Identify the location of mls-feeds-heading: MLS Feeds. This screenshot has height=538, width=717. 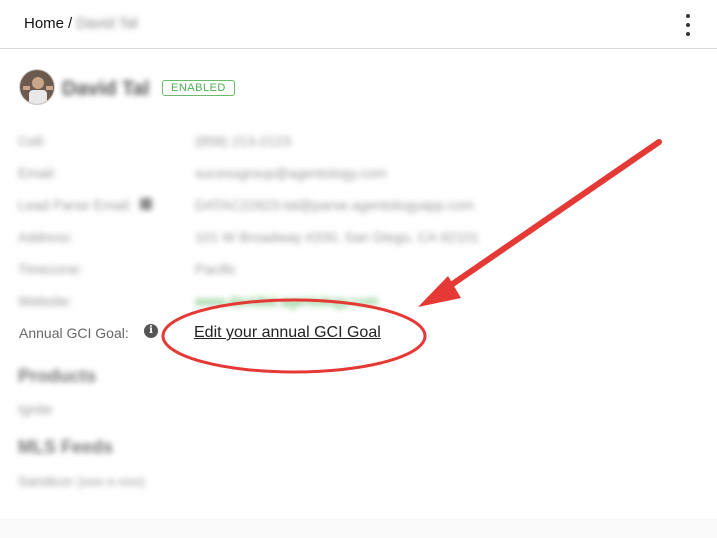
(66, 447).